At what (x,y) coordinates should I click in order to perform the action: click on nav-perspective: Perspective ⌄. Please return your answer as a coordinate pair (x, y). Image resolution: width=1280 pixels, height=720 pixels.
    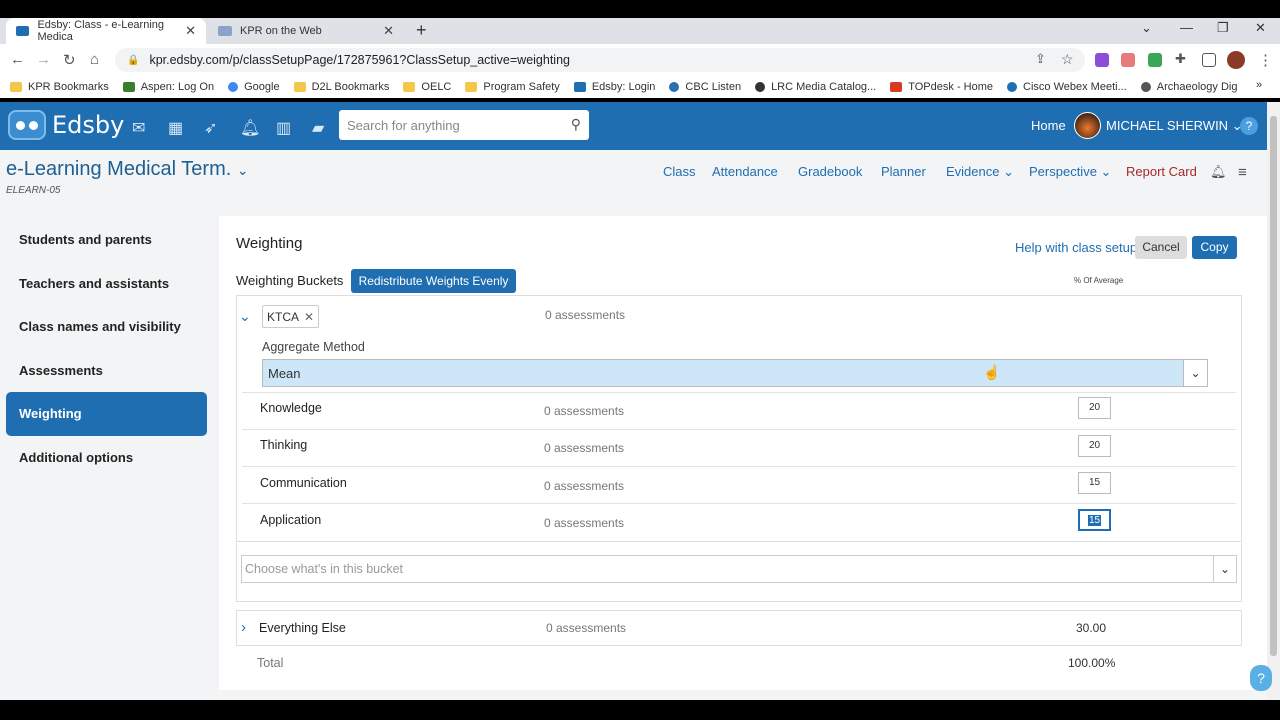
    Looking at the image, I should click on (1070, 172).